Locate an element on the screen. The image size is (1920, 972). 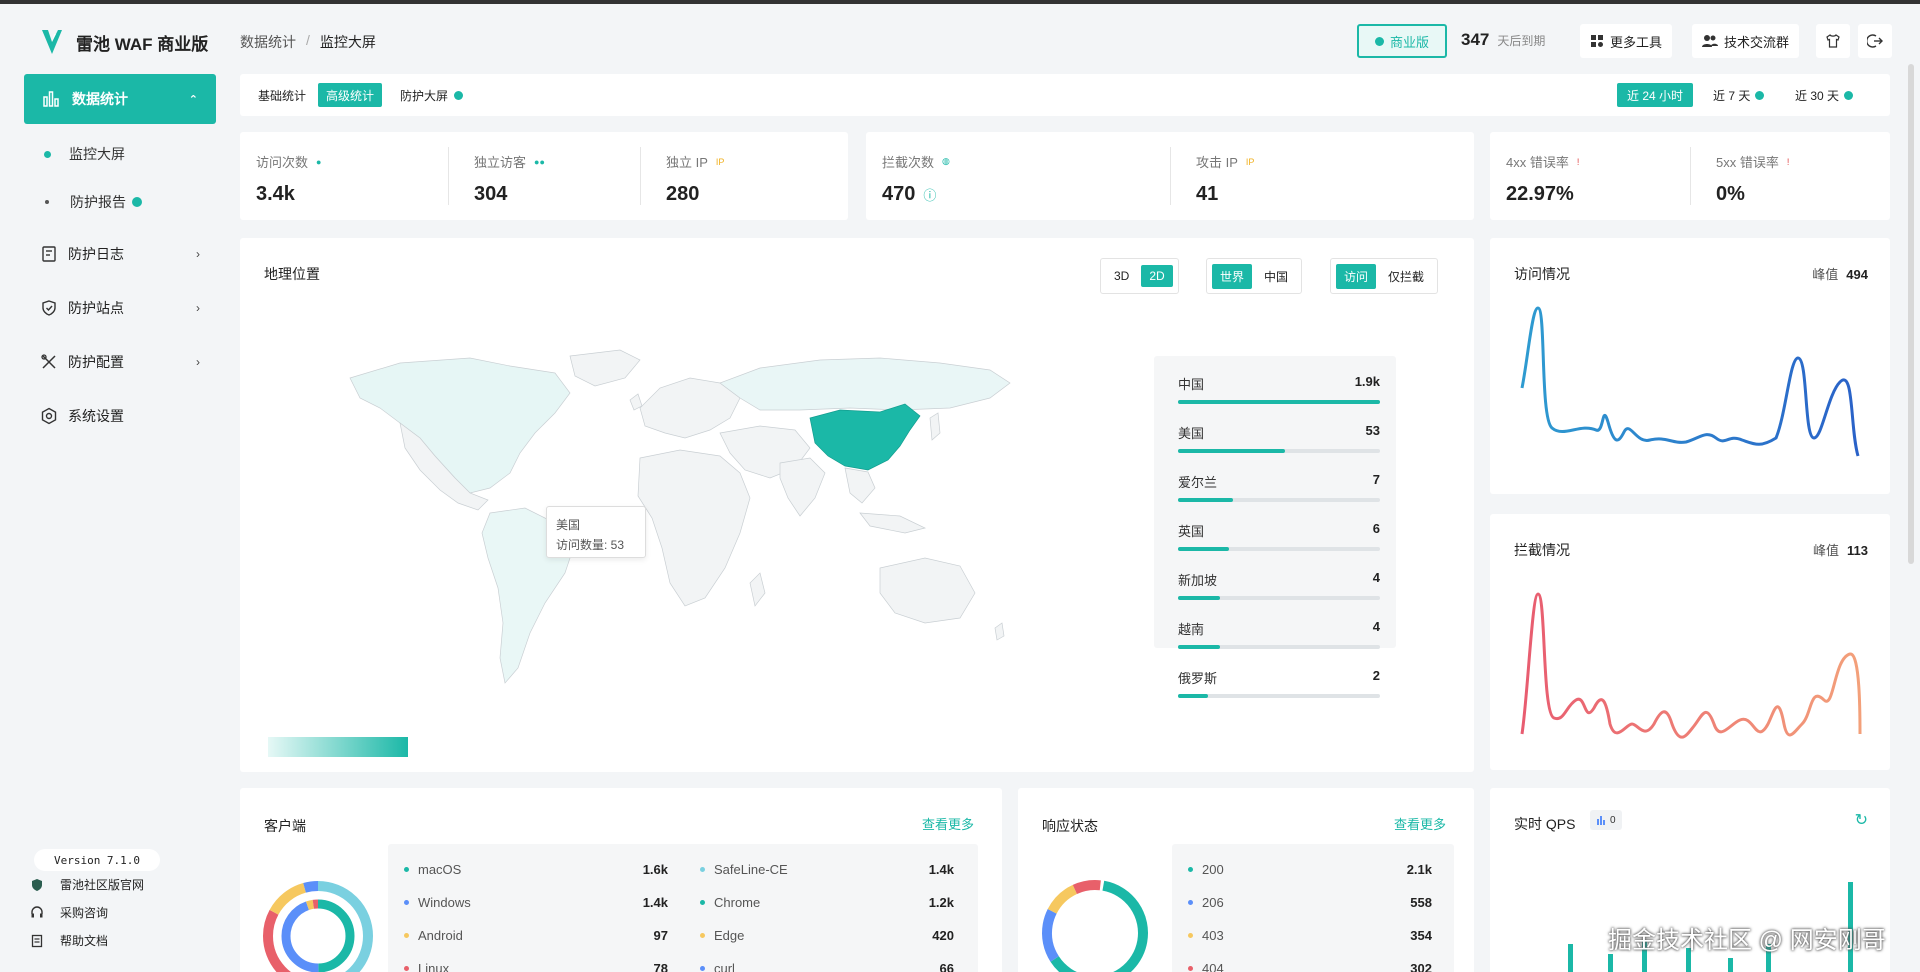
range-label: 近 7 天 is located at coordinates (1732, 95).